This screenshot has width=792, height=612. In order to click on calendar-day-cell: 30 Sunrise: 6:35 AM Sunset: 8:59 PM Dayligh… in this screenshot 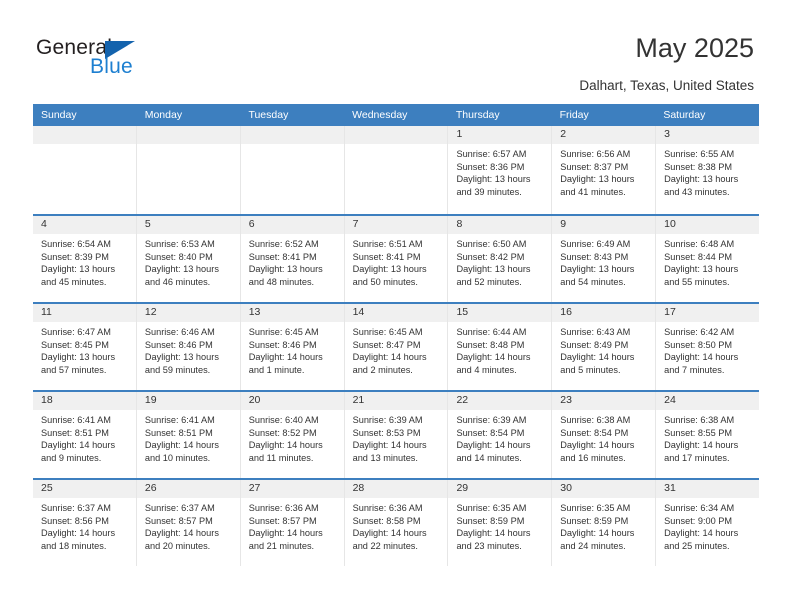, I will do `click(604, 523)`.